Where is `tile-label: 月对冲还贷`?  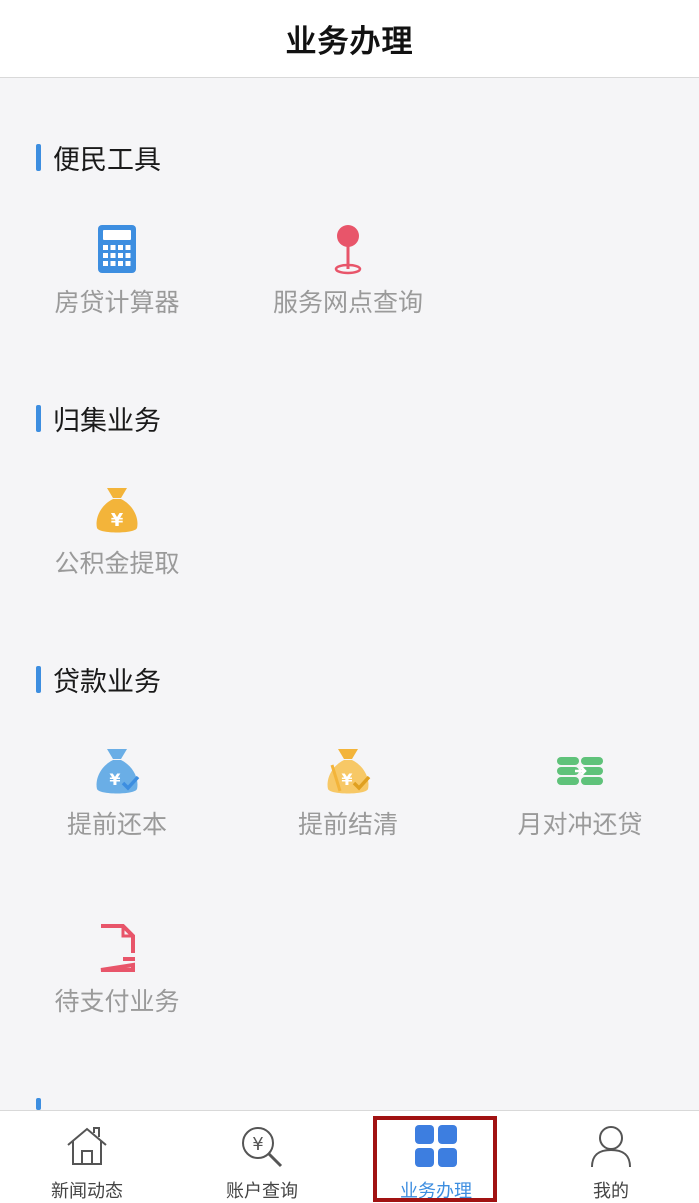 tile-label: 月对冲还贷 is located at coordinates (580, 824).